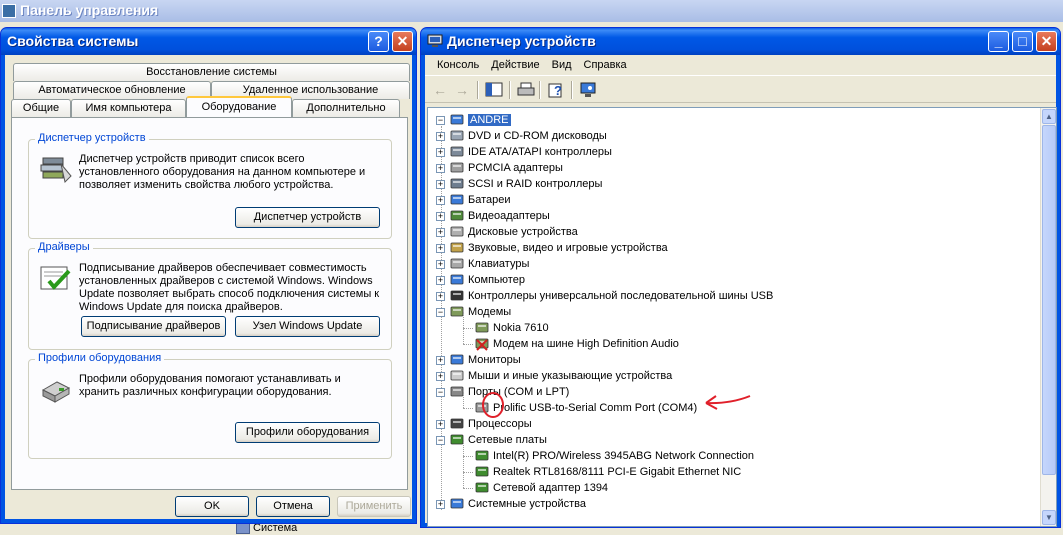 This screenshot has height=535, width=1063. Describe the element at coordinates (1049, 517) in the screenshot. I see `scroll-down-button: ▼` at that location.